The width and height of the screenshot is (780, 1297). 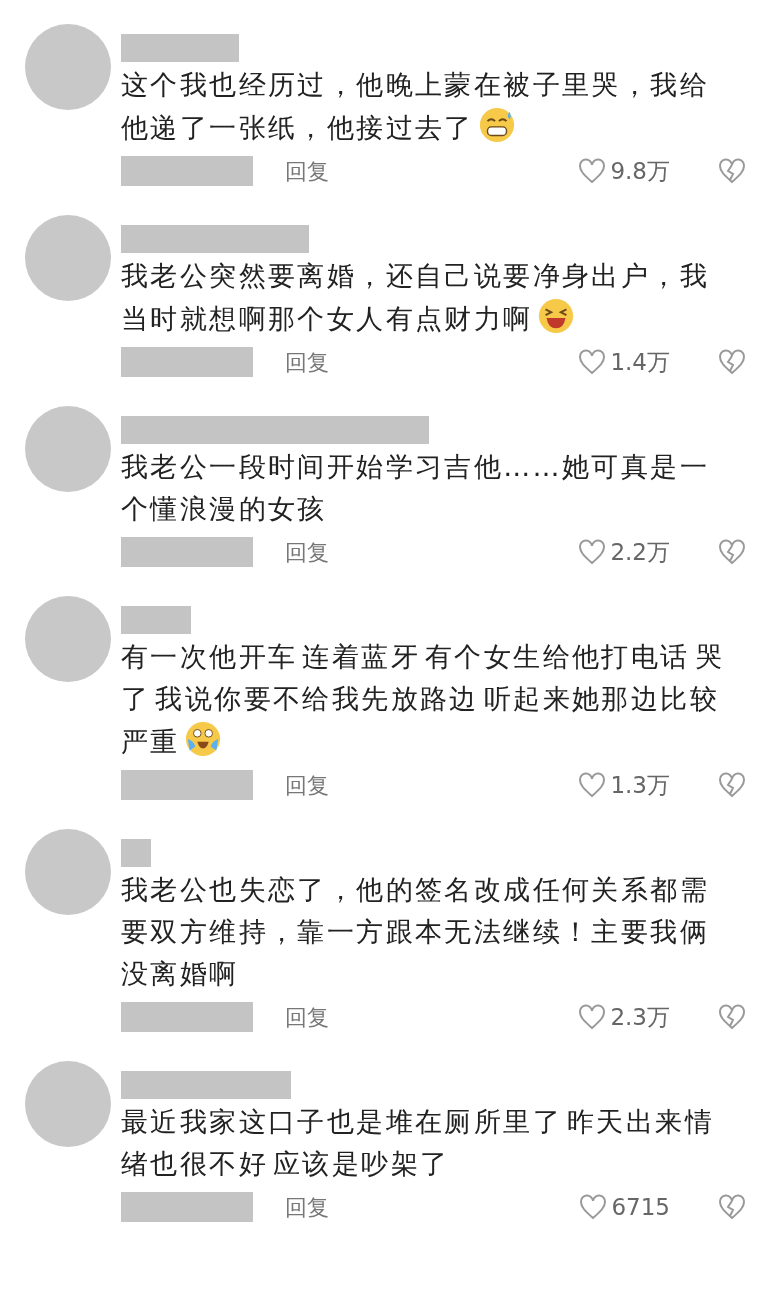 I want to click on like-count: 6715, so click(x=640, y=1207).